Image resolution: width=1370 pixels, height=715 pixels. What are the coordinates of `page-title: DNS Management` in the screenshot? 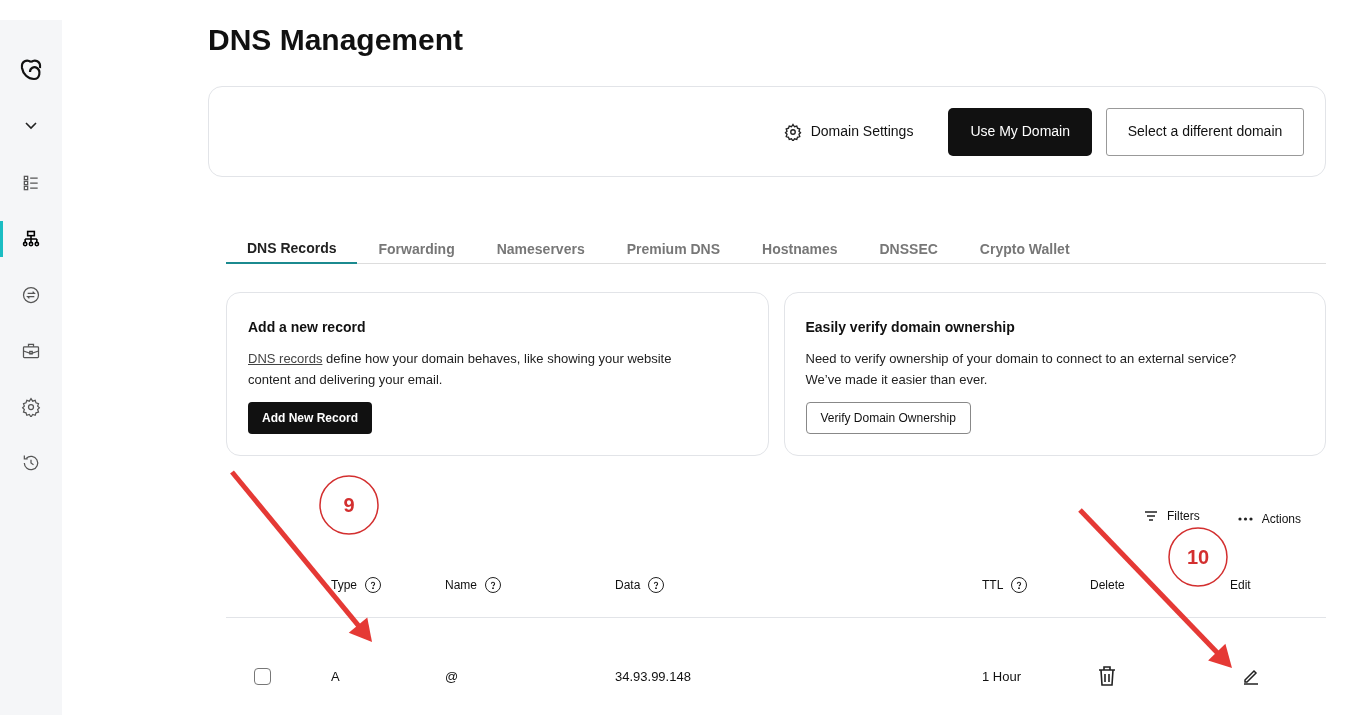 It's located at (336, 40).